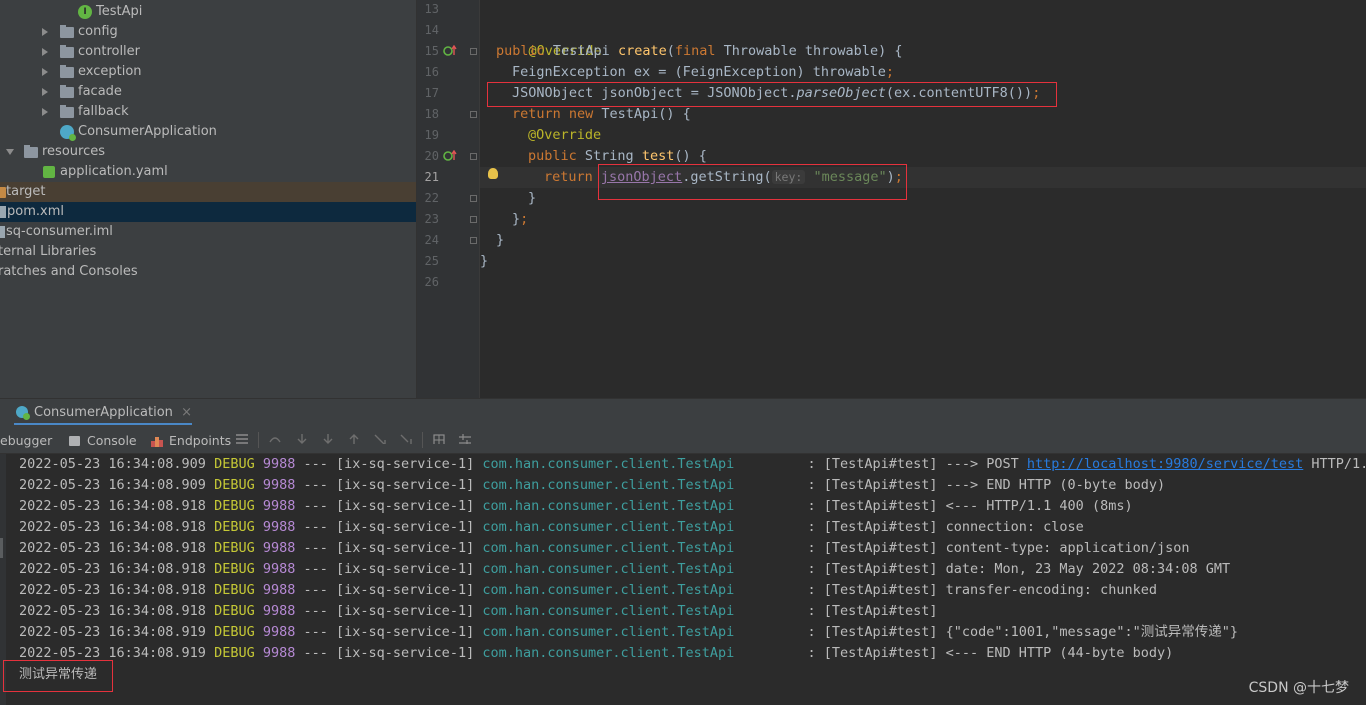 Image resolution: width=1366 pixels, height=705 pixels. Describe the element at coordinates (208, 272) in the screenshot. I see `tree-item-scratches: ratches and Consoles` at that location.